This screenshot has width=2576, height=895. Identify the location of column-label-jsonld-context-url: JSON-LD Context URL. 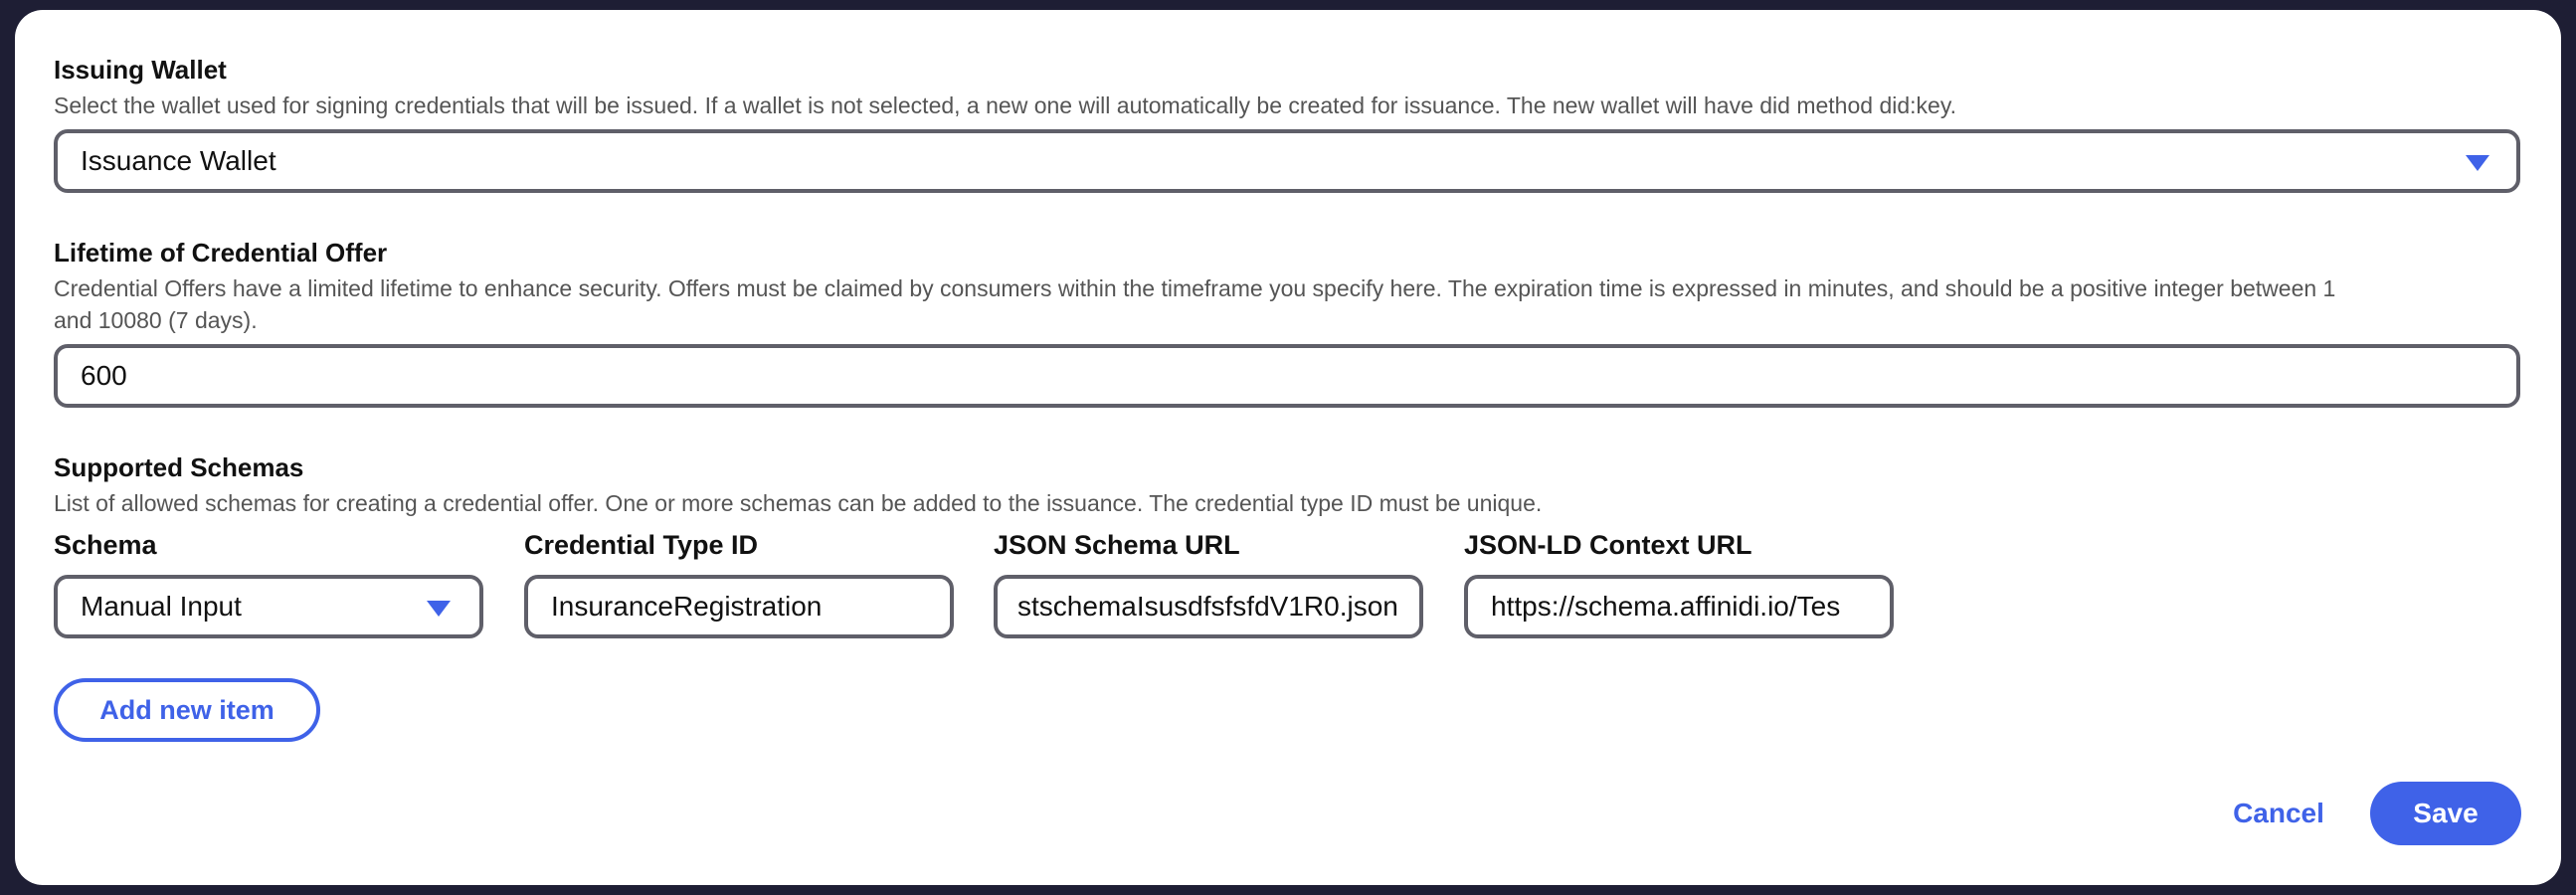
(1608, 545).